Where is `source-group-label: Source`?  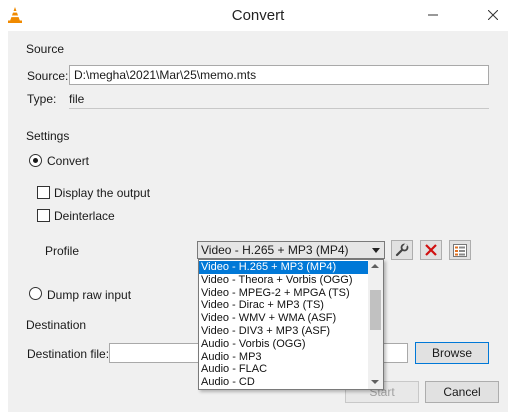
source-group-label: Source is located at coordinates (45, 49).